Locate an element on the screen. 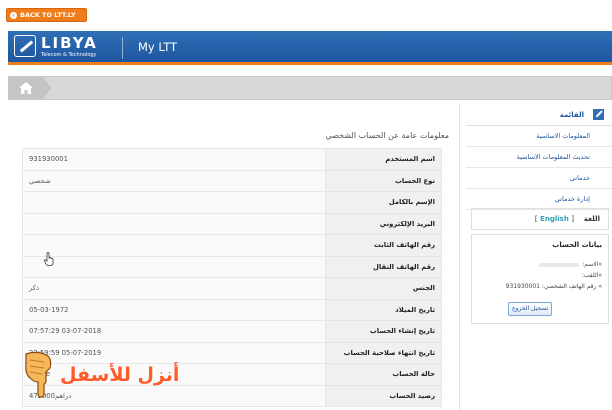 The height and width of the screenshot is (410, 612). info-row-value: ذكر is located at coordinates (174, 288).